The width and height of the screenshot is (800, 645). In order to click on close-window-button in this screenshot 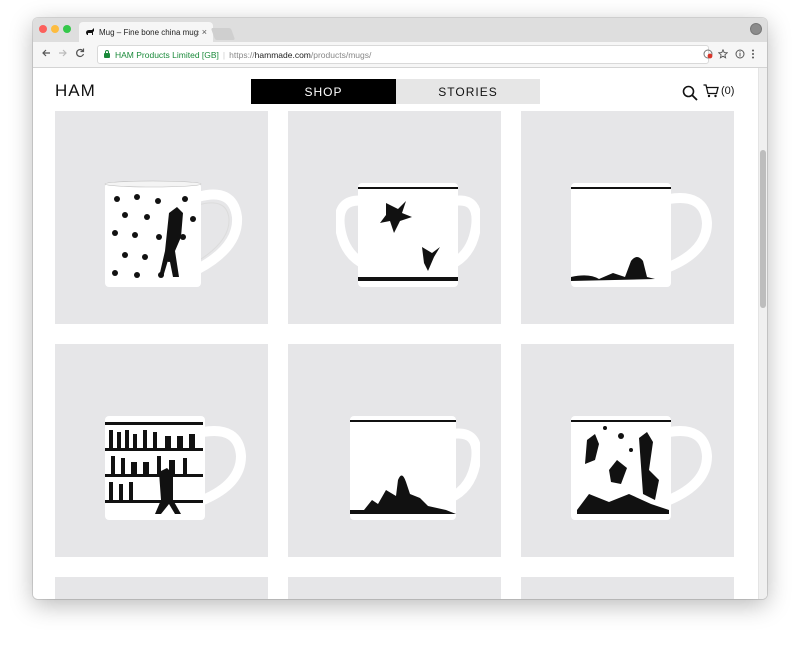, I will do `click(43, 29)`.